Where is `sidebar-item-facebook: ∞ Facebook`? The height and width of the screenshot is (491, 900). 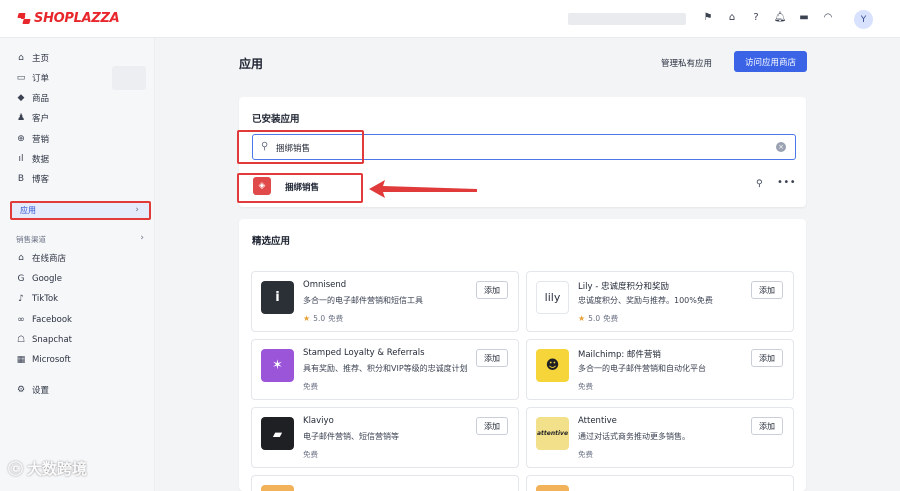 sidebar-item-facebook: ∞ Facebook is located at coordinates (44, 320).